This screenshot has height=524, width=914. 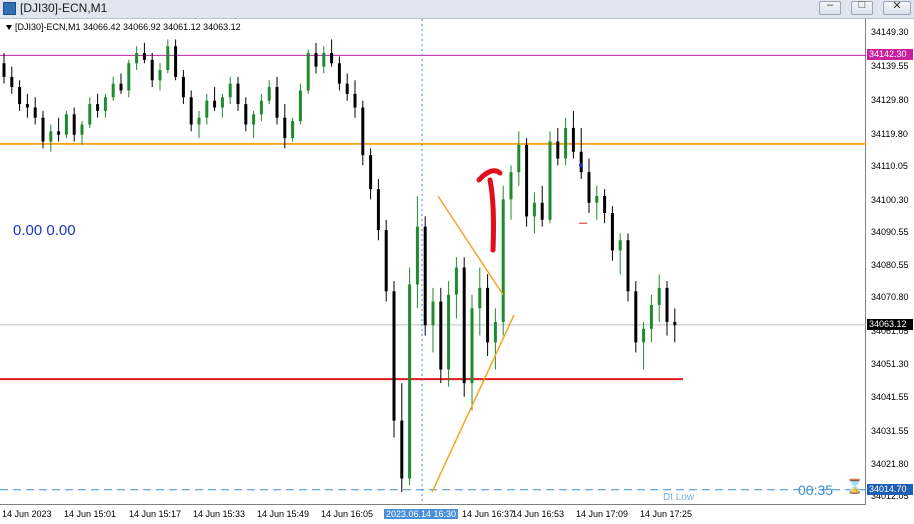 What do you see at coordinates (890, 200) in the screenshot?
I see `price-axis-label: 34100.30` at bounding box center [890, 200].